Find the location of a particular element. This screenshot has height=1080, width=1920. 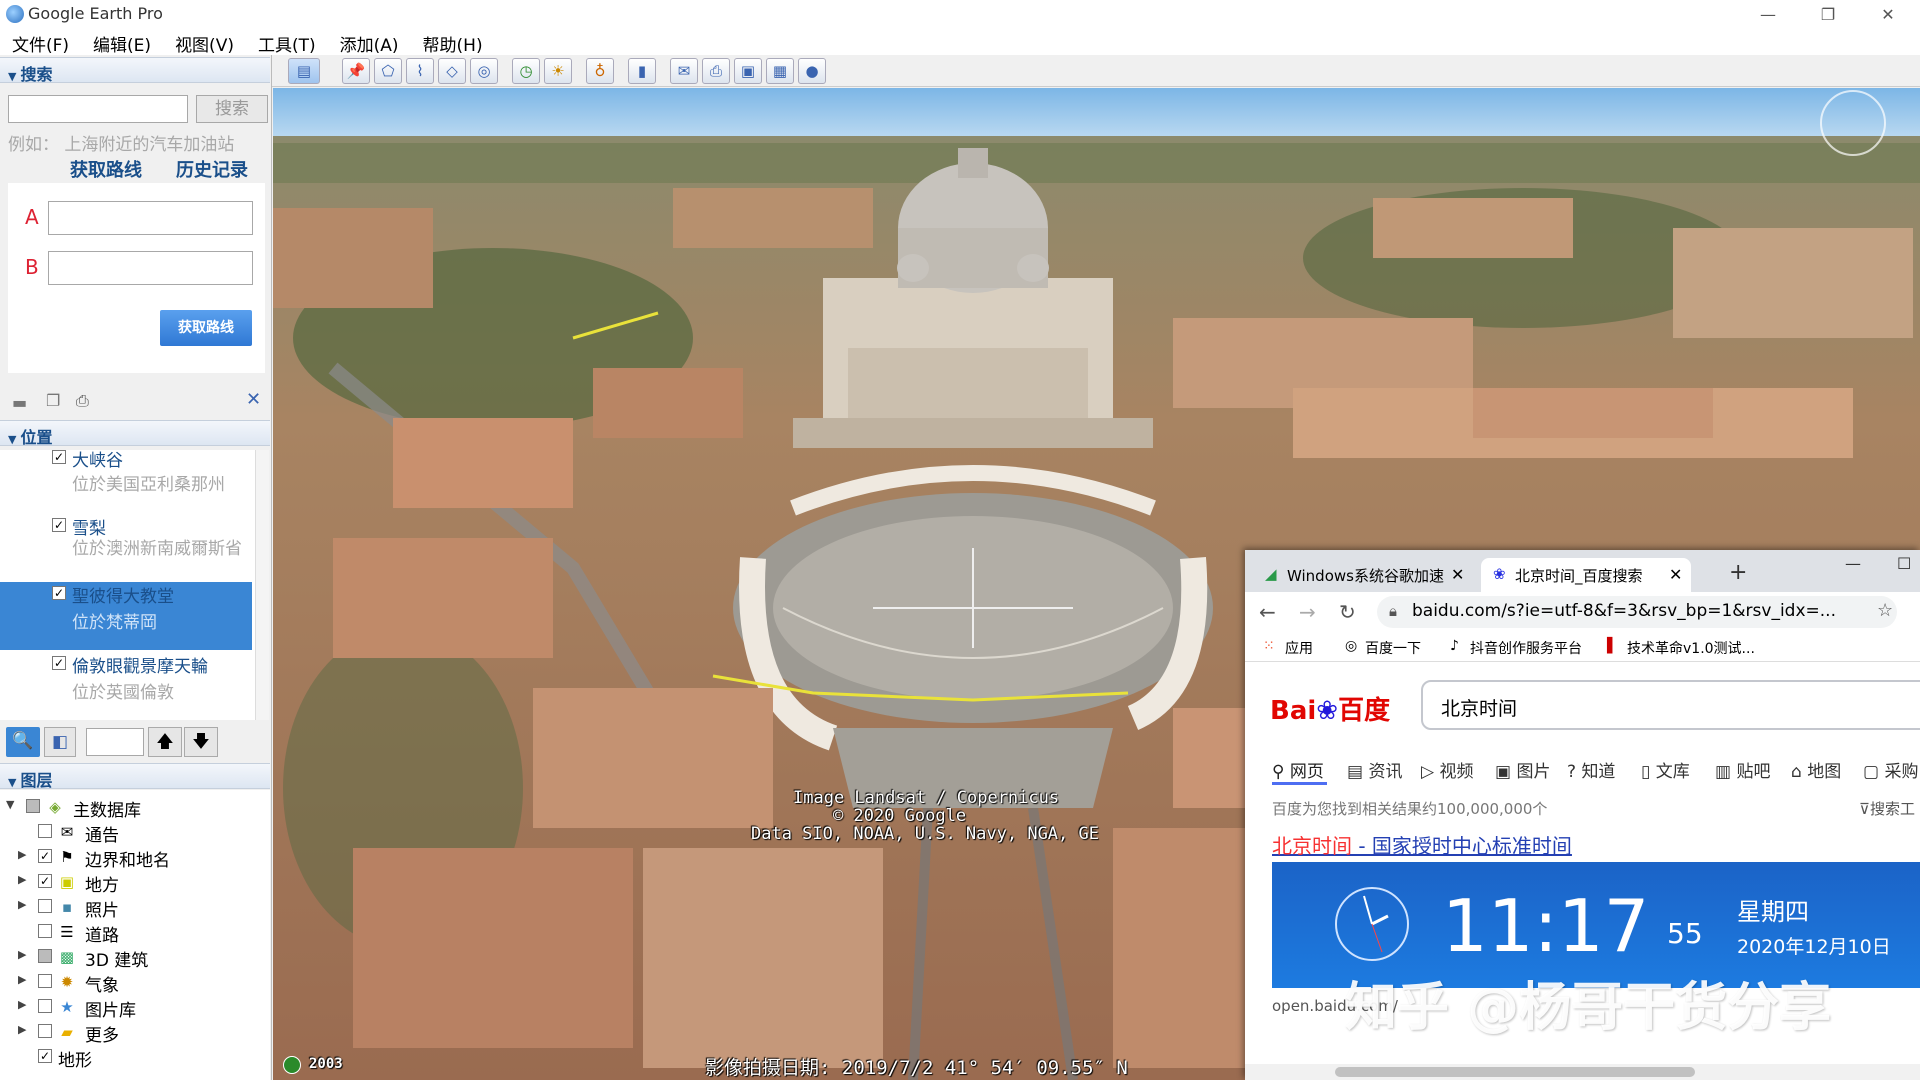

search-section-header: ▼ 搜索 is located at coordinates (135, 70).